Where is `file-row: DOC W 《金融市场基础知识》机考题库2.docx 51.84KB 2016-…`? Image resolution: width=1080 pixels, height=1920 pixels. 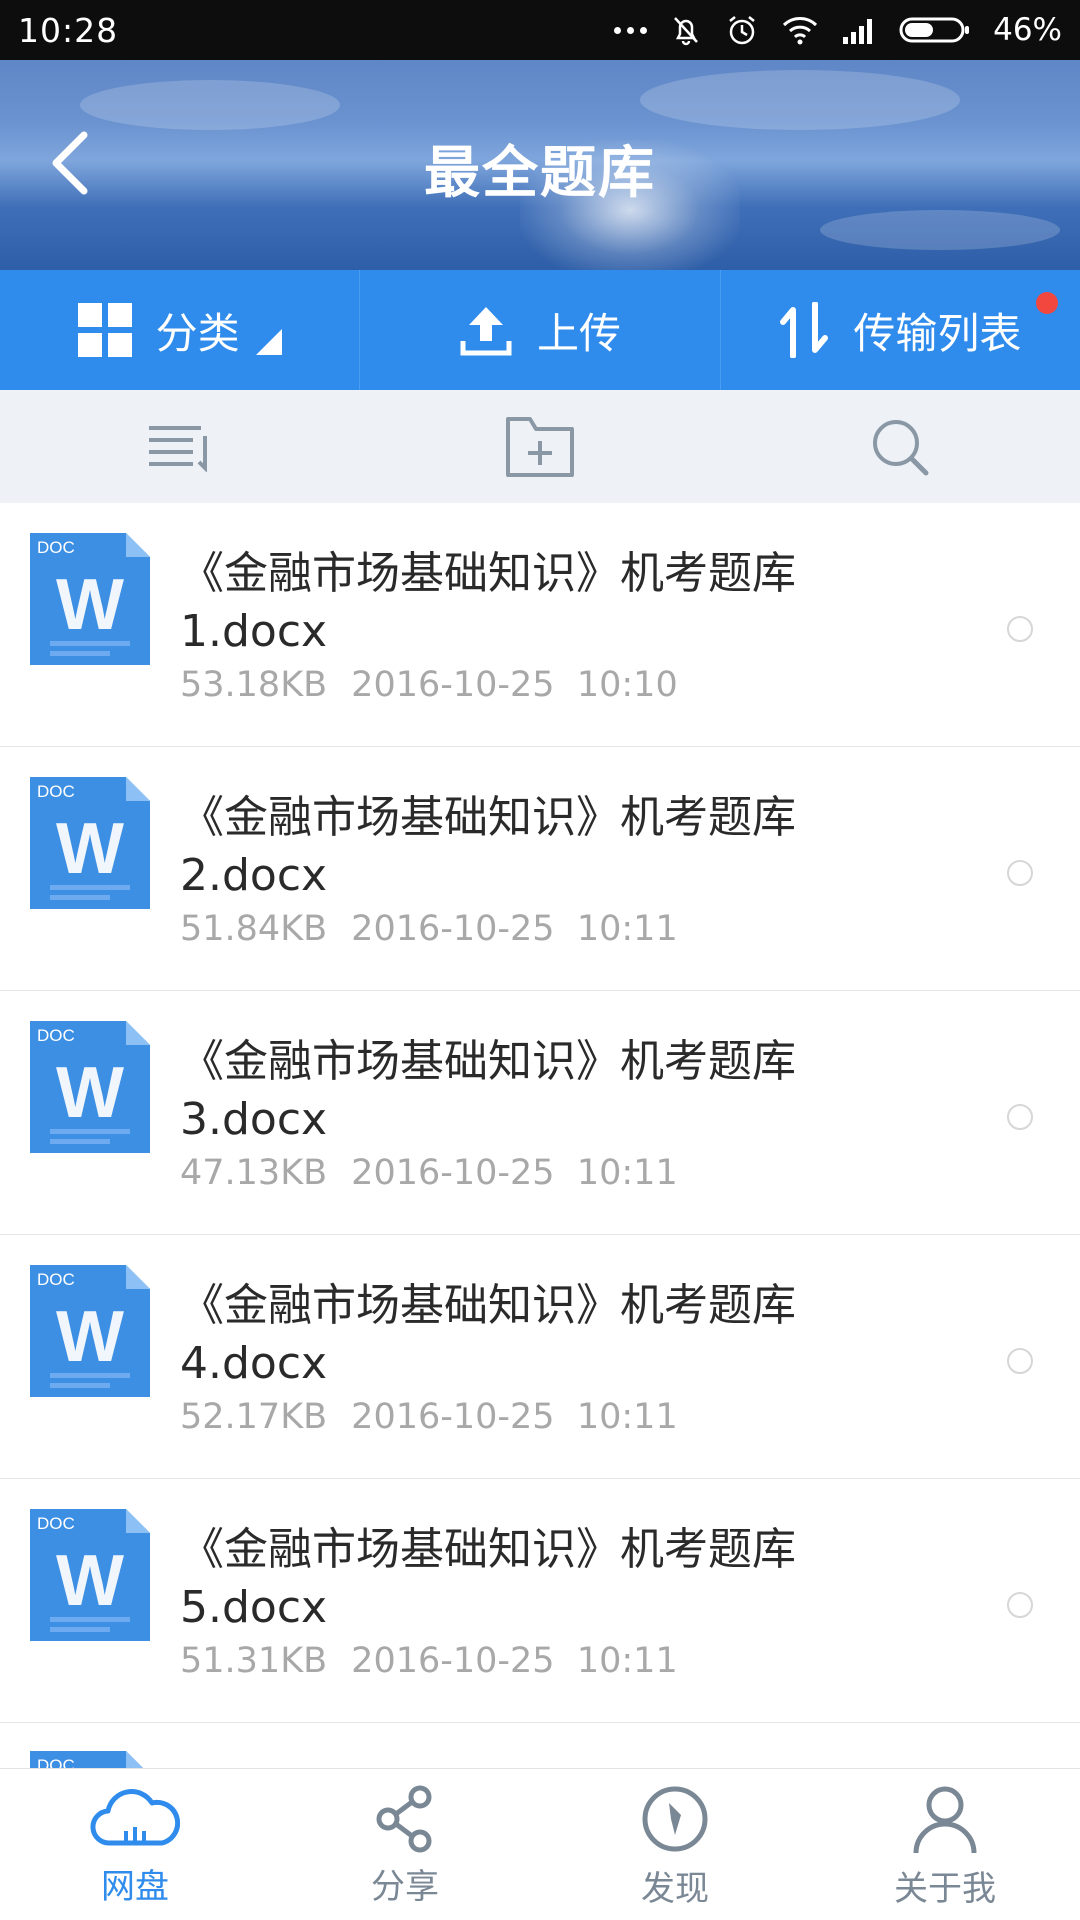
file-row: DOC W 《金融市场基础知识》机考题库2.docx 51.84KB 2016-… is located at coordinates (540, 869).